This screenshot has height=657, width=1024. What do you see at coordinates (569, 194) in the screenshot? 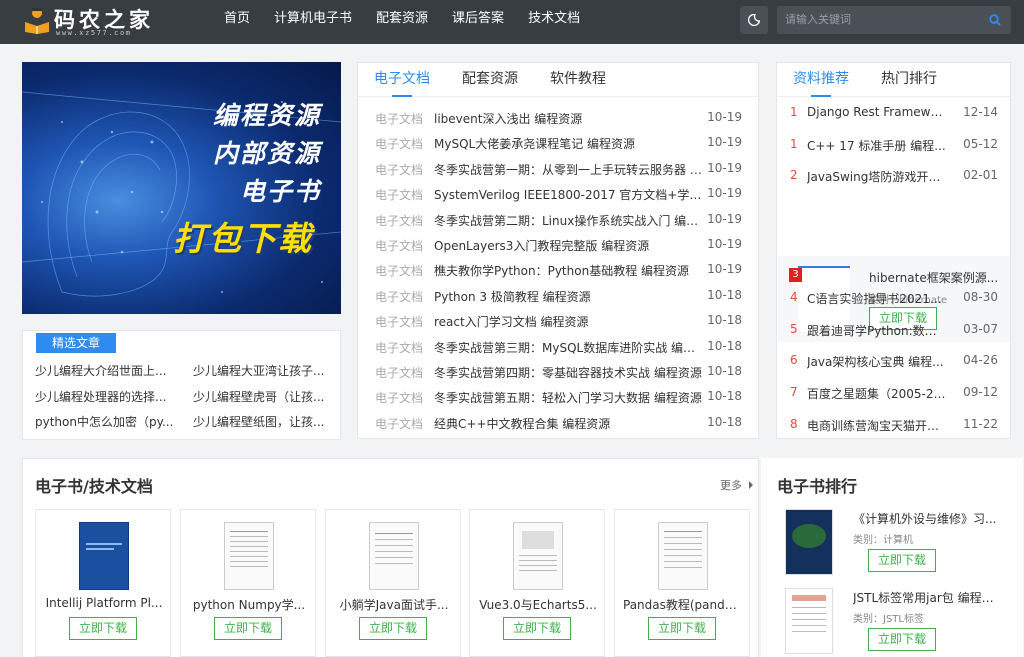
I see `document-title: SystemVerilog IEEE1800-2017 官方文档+学习笔记` at bounding box center [569, 194].